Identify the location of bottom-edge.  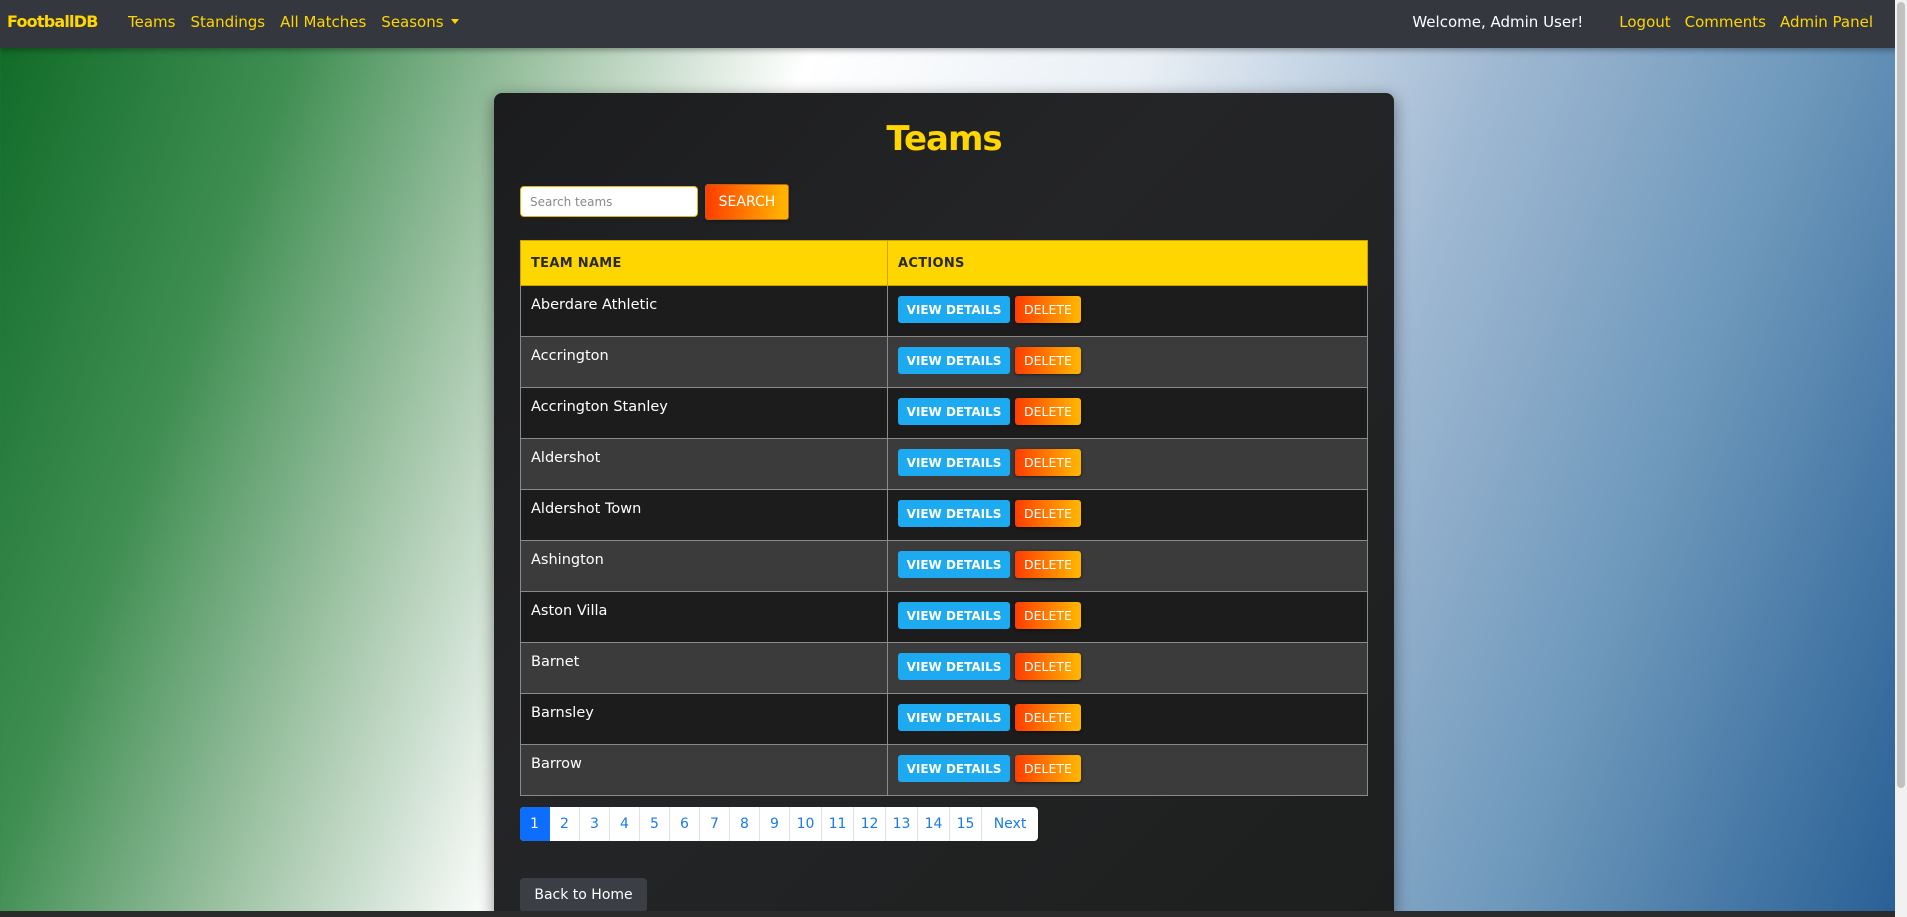
(947, 914).